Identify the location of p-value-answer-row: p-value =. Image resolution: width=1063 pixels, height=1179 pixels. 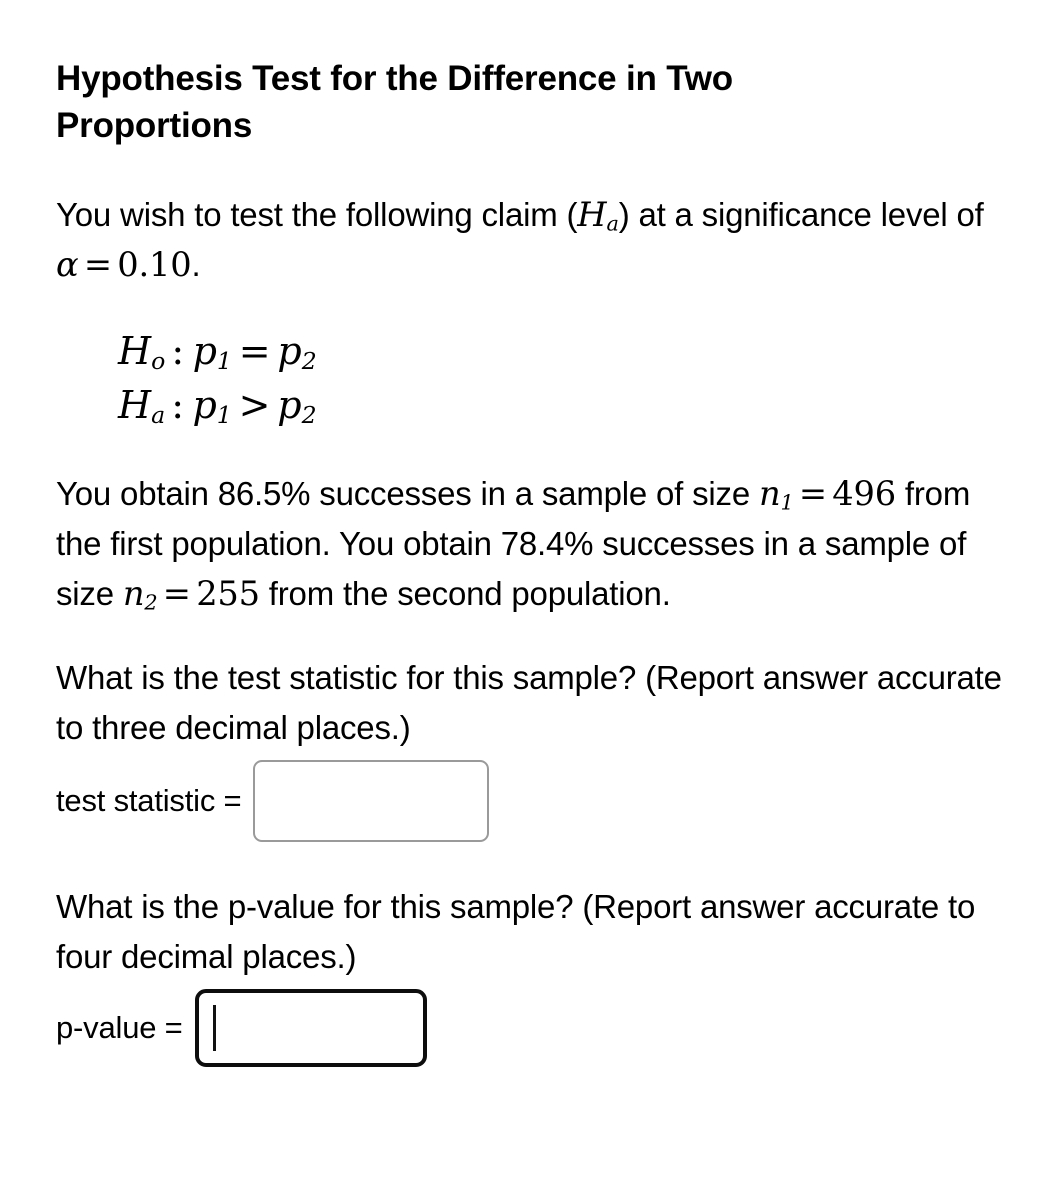
(537, 1028).